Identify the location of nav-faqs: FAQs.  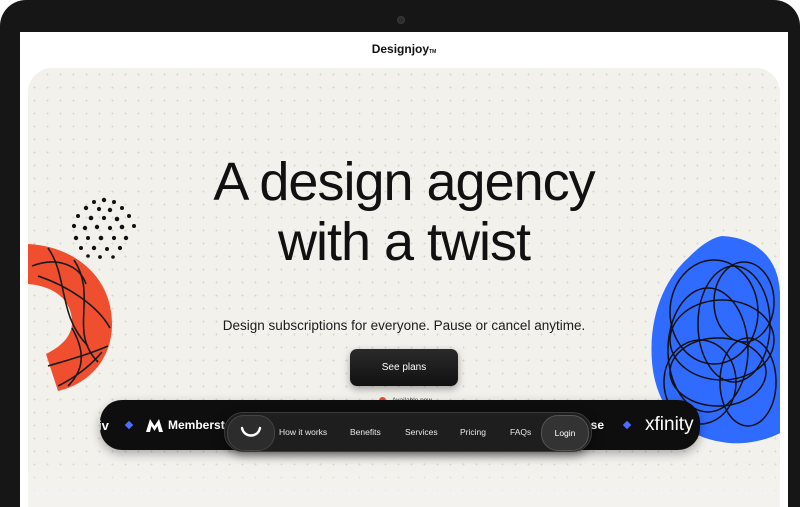
(520, 432).